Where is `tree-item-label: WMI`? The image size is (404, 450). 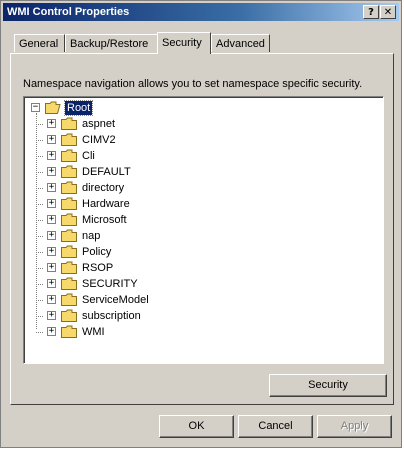
tree-item-label: WMI is located at coordinates (93, 332).